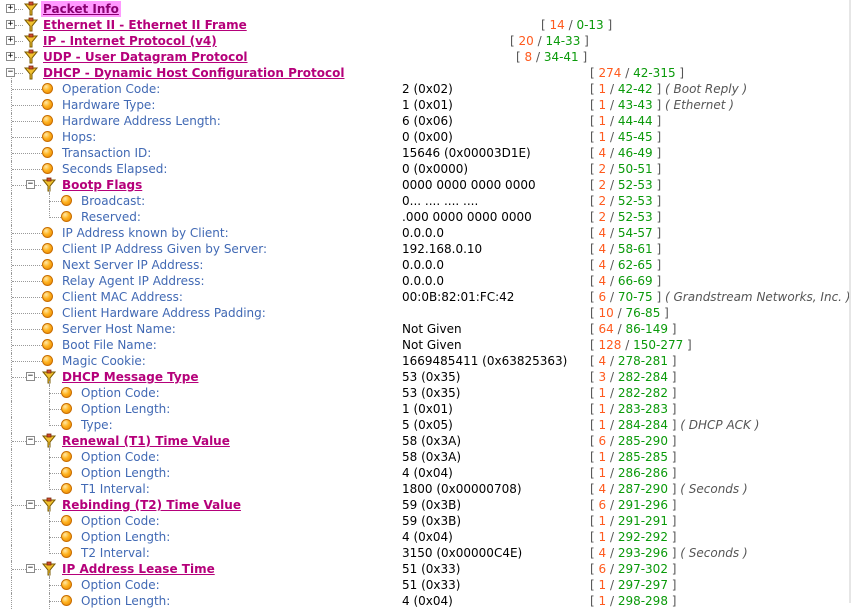 This screenshot has height=609, width=851. Describe the element at coordinates (669, 89) in the screenshot. I see `byte-range: [ 1 / 42-42 ] ( Boot Reply )` at that location.